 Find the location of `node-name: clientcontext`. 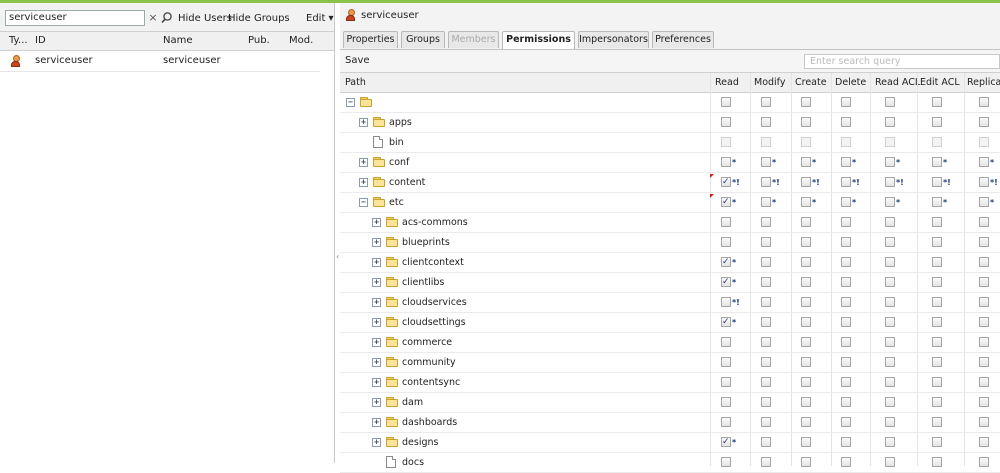

node-name: clientcontext is located at coordinates (433, 262).